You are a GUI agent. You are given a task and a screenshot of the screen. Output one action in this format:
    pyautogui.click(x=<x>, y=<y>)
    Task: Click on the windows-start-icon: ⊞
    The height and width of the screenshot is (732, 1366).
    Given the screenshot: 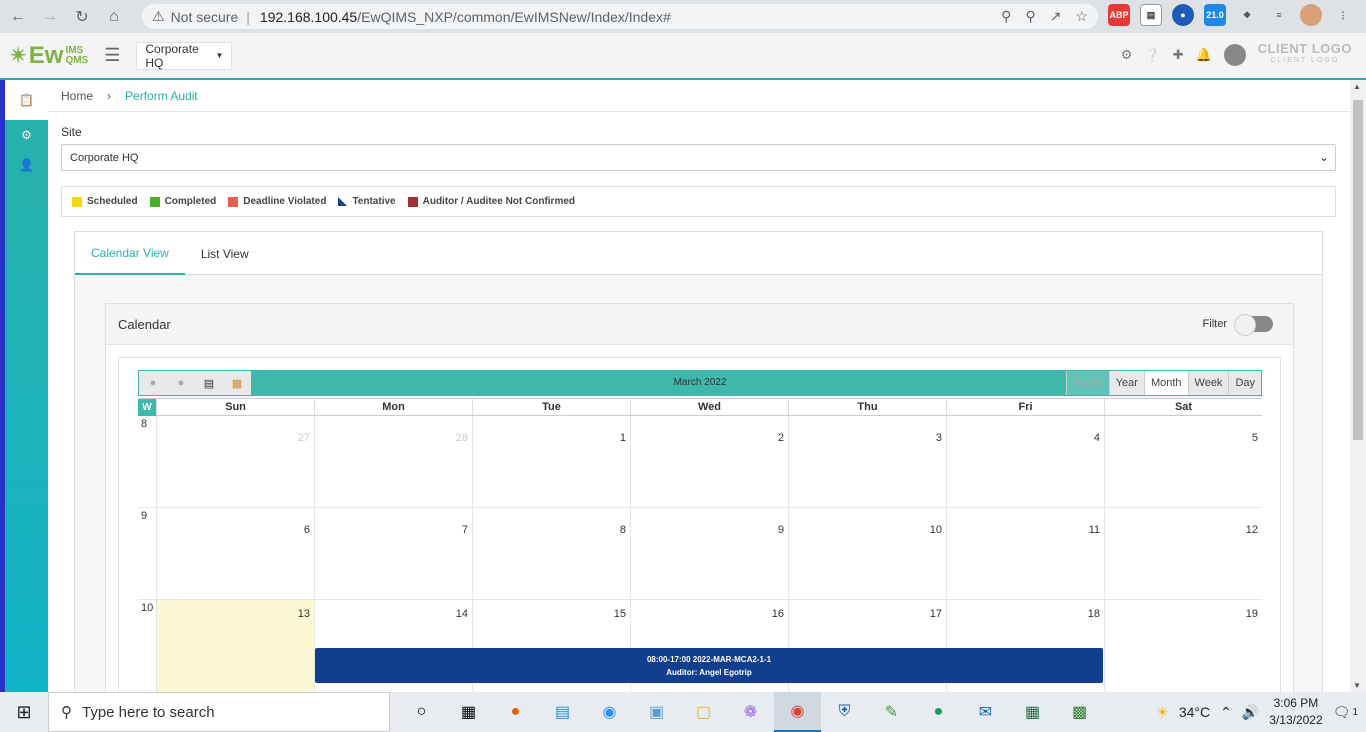 What is the action you would take?
    pyautogui.click(x=24, y=712)
    